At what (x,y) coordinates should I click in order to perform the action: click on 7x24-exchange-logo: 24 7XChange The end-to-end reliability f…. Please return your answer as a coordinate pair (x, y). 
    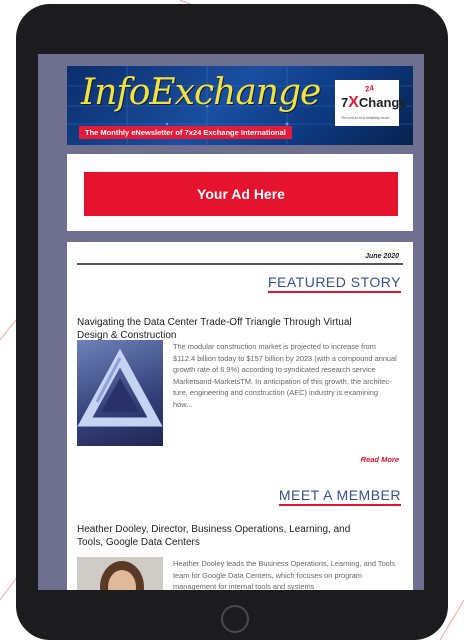
    Looking at the image, I should click on (371, 103).